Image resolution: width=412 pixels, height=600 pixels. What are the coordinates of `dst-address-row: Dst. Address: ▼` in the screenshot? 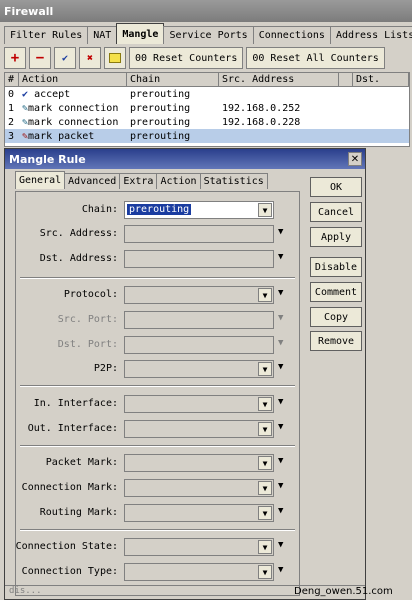 It's located at (158, 259).